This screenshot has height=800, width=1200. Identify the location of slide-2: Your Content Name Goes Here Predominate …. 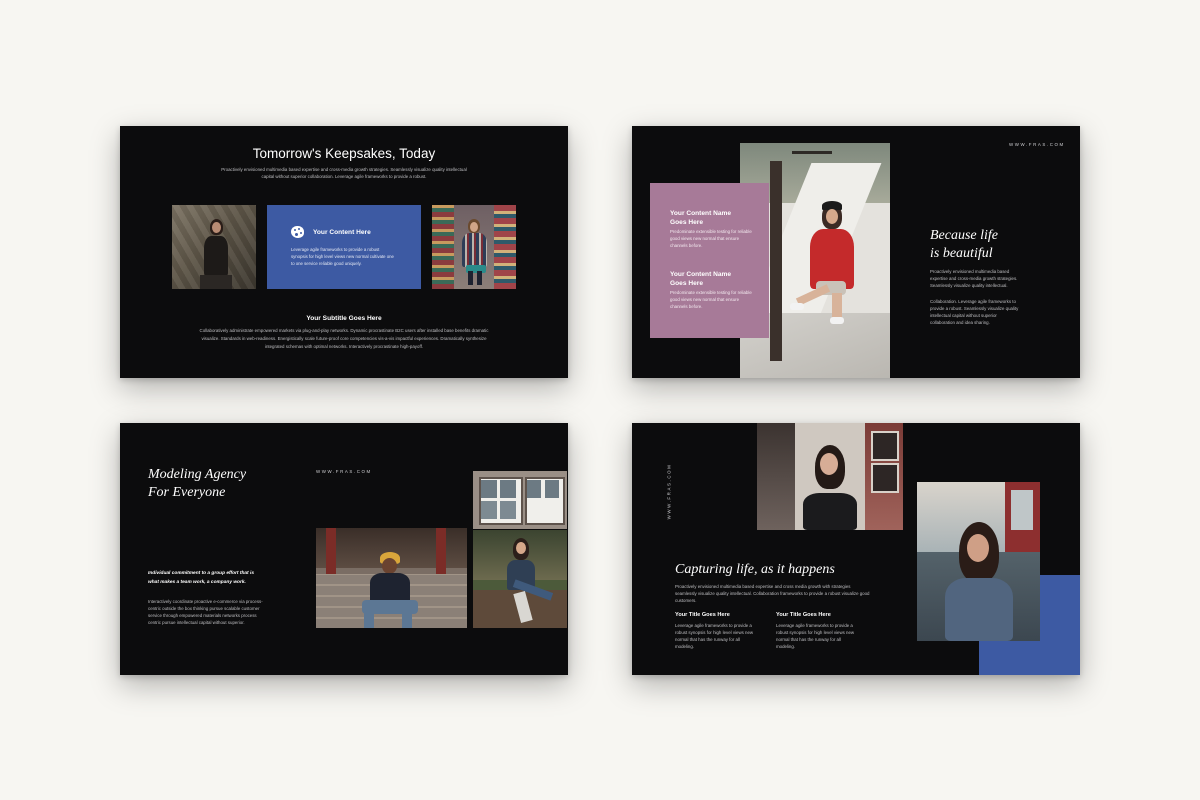
(856, 252).